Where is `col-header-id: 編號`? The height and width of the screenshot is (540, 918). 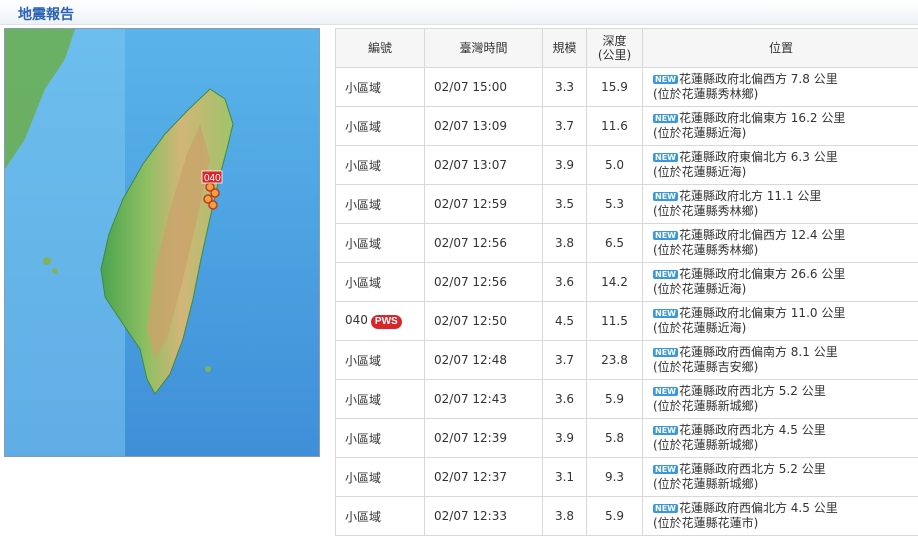
col-header-id: 編號 is located at coordinates (380, 48).